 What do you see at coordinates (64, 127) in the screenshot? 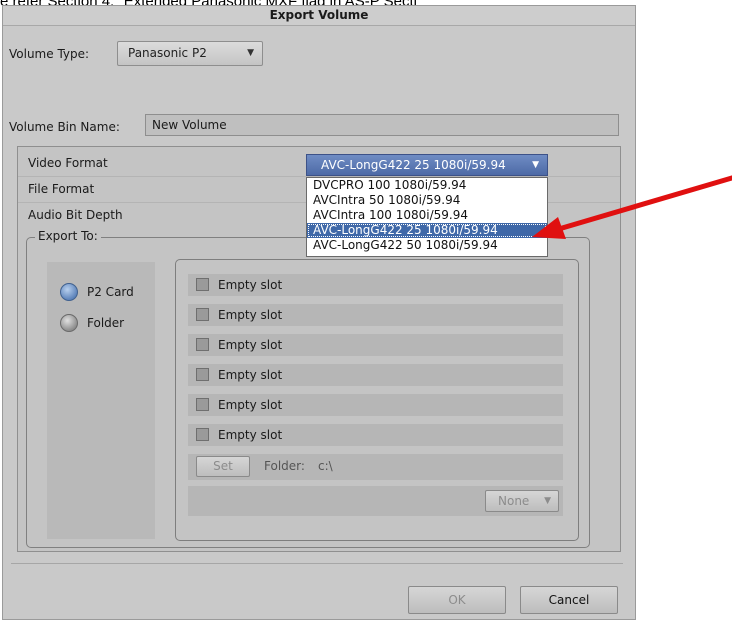
I see `volume-bin-label: Volume Bin Name:` at bounding box center [64, 127].